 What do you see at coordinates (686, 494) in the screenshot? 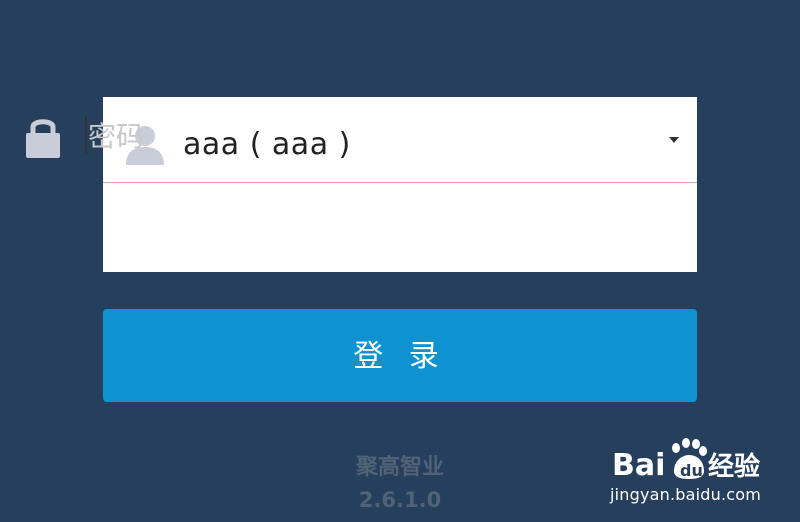
I see `watermark-url: jingyan.baidu.com` at bounding box center [686, 494].